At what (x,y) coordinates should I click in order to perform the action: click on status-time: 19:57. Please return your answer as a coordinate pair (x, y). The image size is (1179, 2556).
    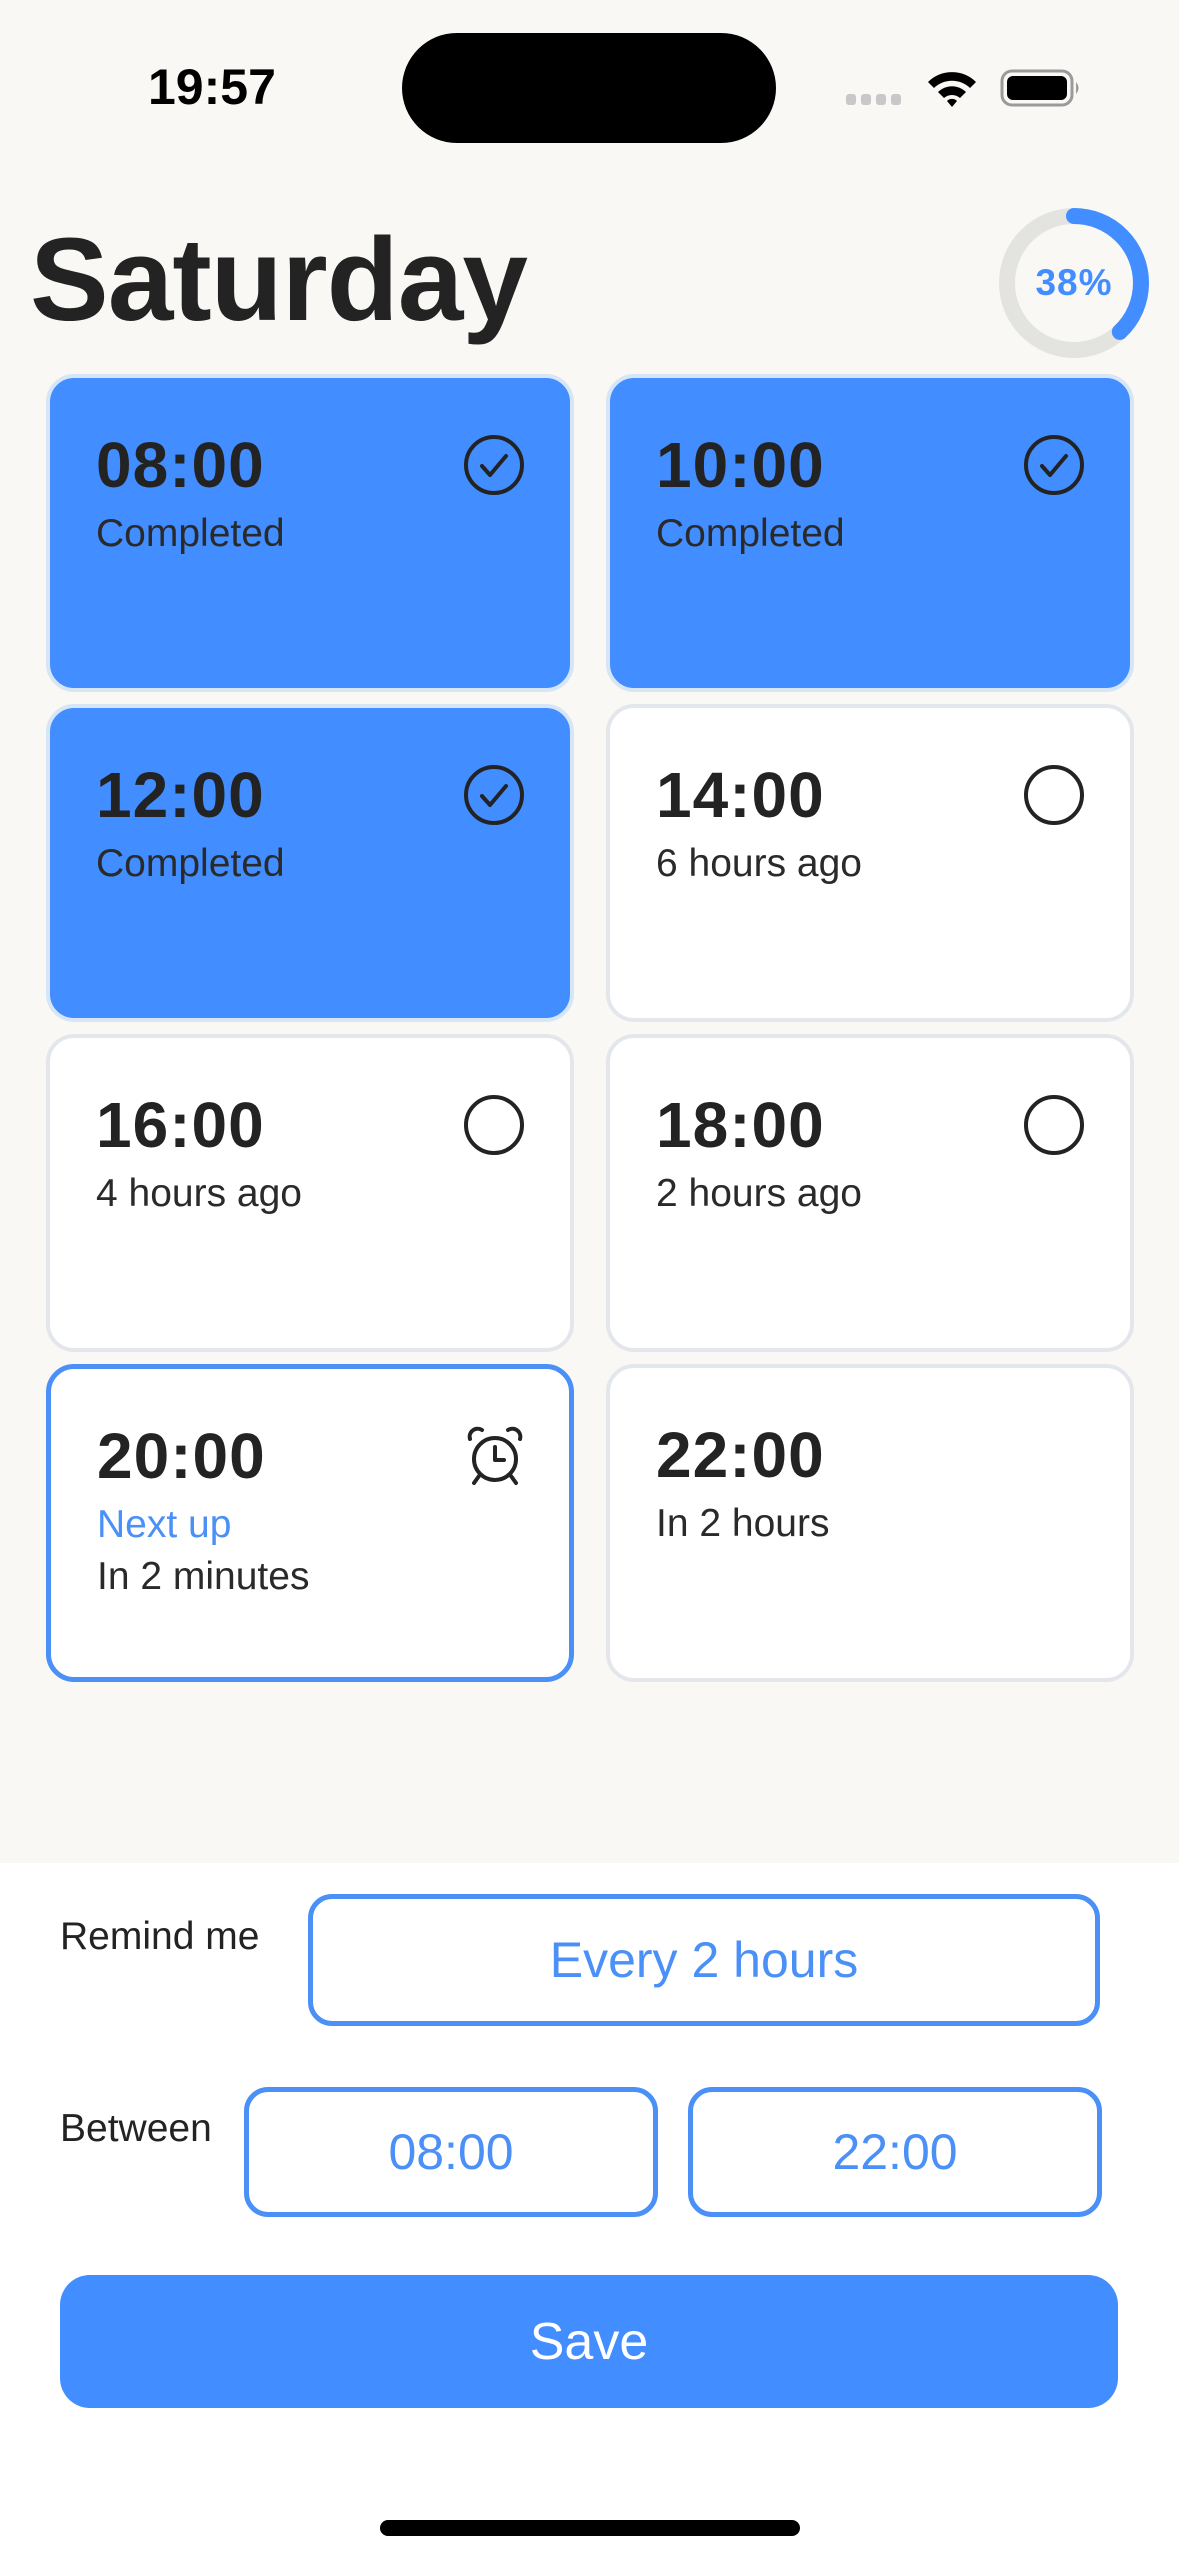
    Looking at the image, I should click on (212, 87).